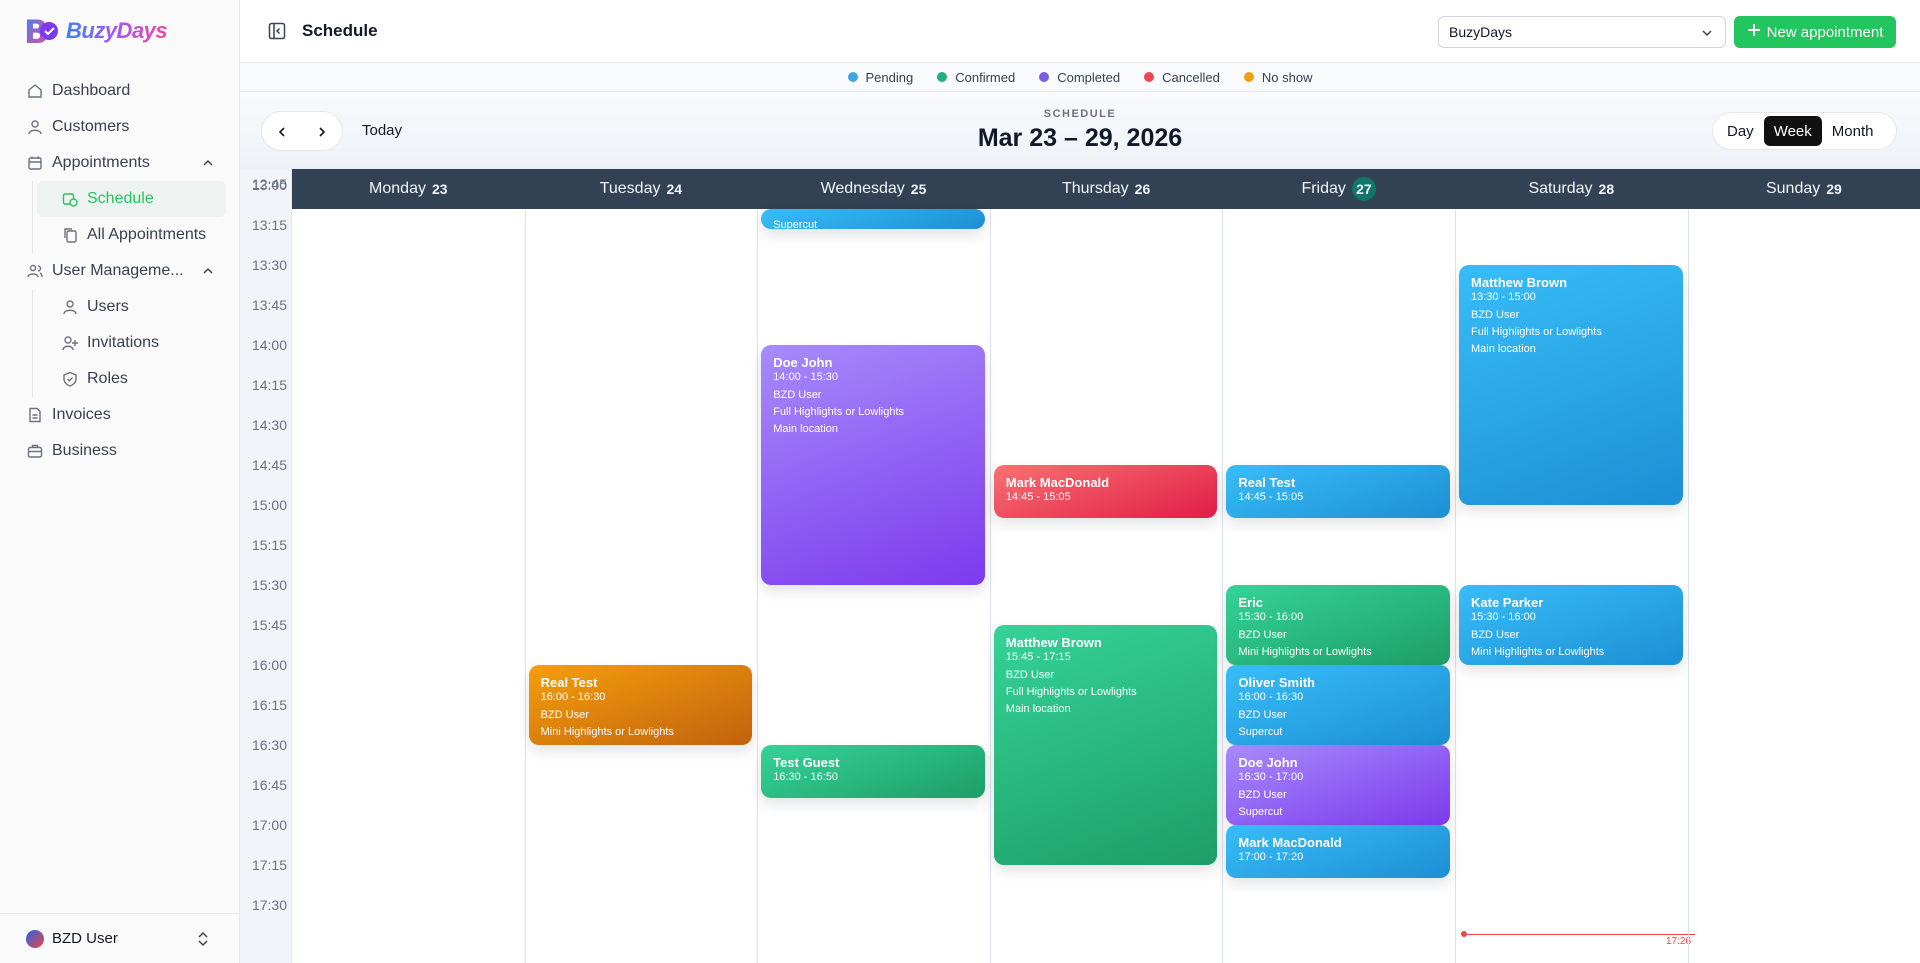 The image size is (1920, 963). What do you see at coordinates (340, 30) in the screenshot?
I see `page-title: Schedule` at bounding box center [340, 30].